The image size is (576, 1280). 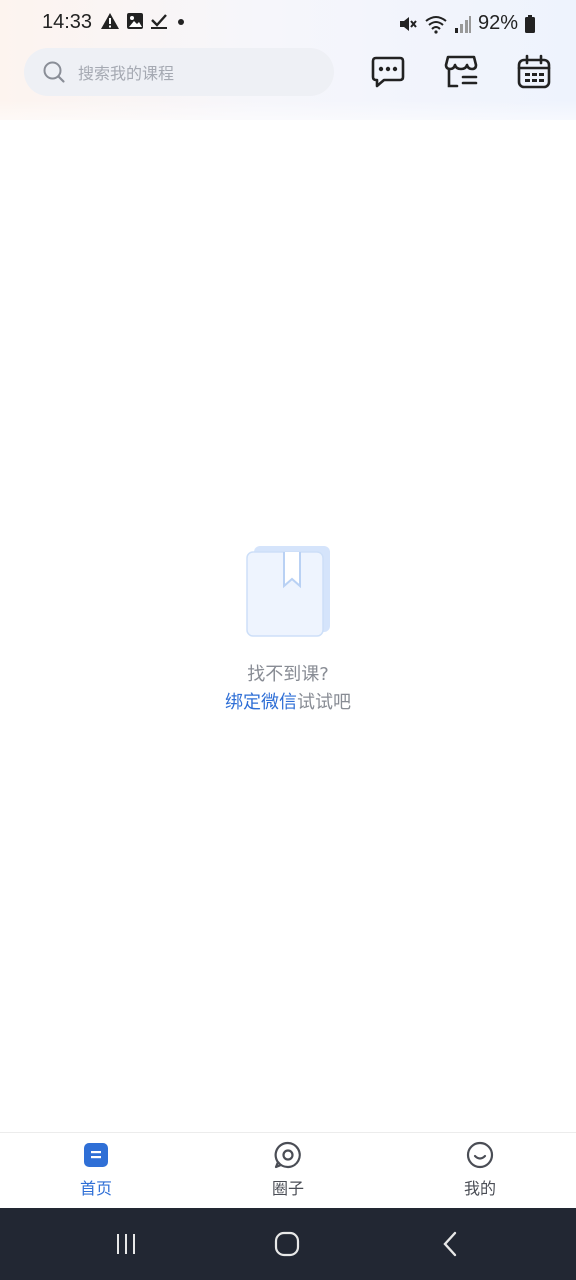 What do you see at coordinates (287, 1155) in the screenshot?
I see `circle-chat-icon` at bounding box center [287, 1155].